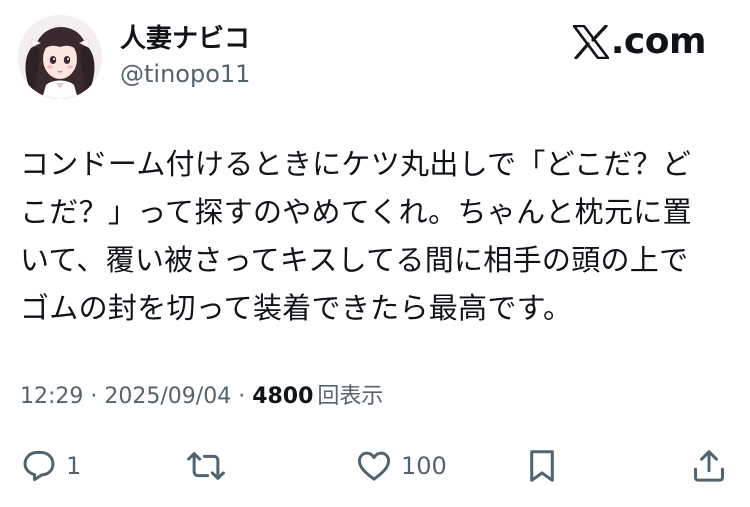 This screenshot has width=750, height=507. I want to click on avatar-illustration, so click(60, 57).